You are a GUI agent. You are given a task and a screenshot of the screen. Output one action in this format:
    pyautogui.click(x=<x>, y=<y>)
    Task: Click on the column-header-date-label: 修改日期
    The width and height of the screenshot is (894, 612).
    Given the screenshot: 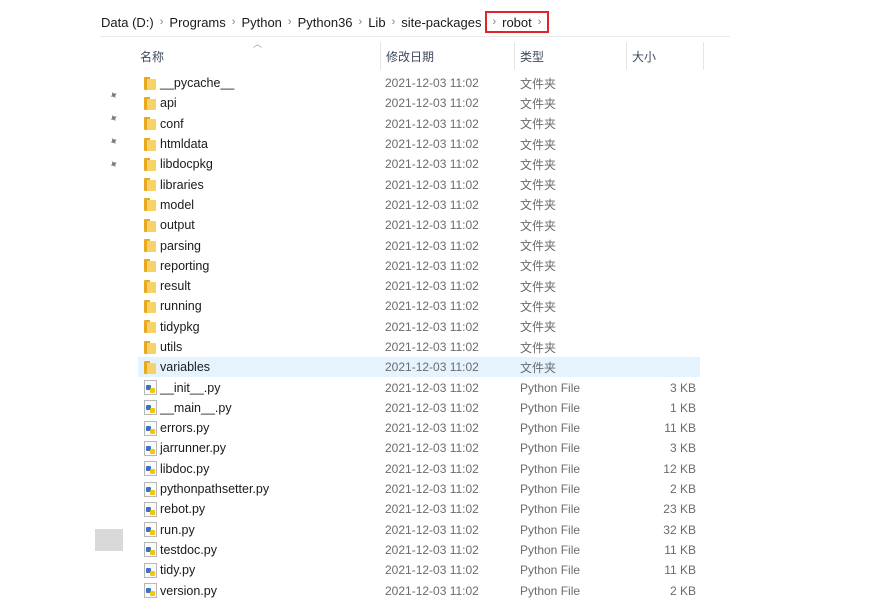 What is the action you would take?
    pyautogui.click(x=410, y=56)
    